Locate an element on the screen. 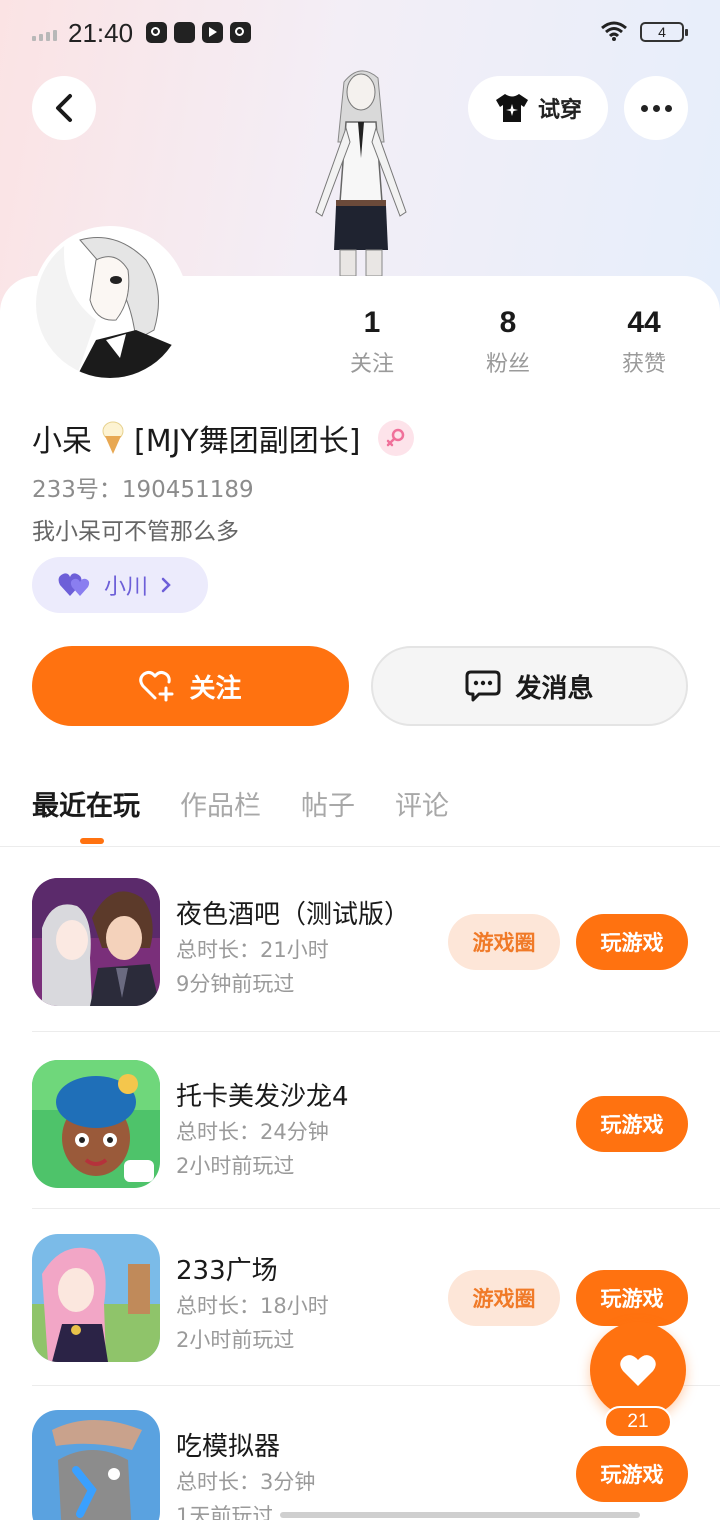 The width and height of the screenshot is (720, 1520). followers-label: 粉丝 is located at coordinates (507, 364).